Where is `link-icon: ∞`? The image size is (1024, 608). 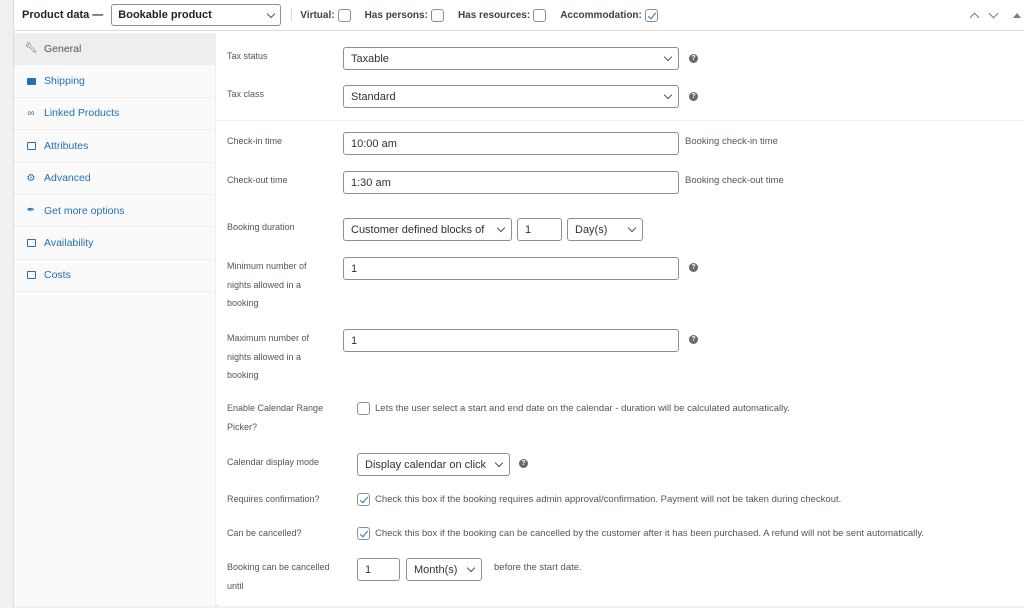
link-icon: ∞ is located at coordinates (31, 113).